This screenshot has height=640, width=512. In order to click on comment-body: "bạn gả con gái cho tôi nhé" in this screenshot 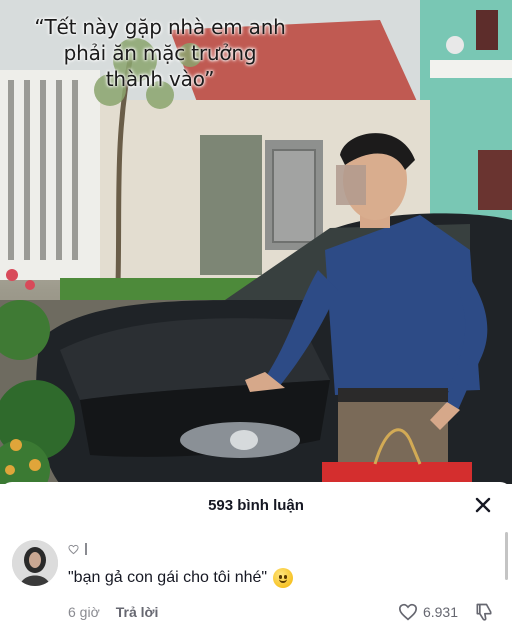, I will do `click(181, 578)`.